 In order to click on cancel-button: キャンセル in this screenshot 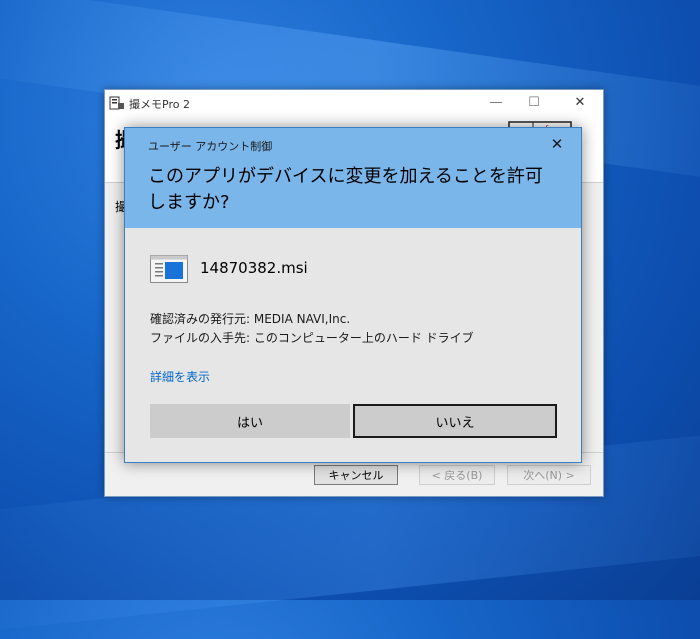, I will do `click(356, 475)`.